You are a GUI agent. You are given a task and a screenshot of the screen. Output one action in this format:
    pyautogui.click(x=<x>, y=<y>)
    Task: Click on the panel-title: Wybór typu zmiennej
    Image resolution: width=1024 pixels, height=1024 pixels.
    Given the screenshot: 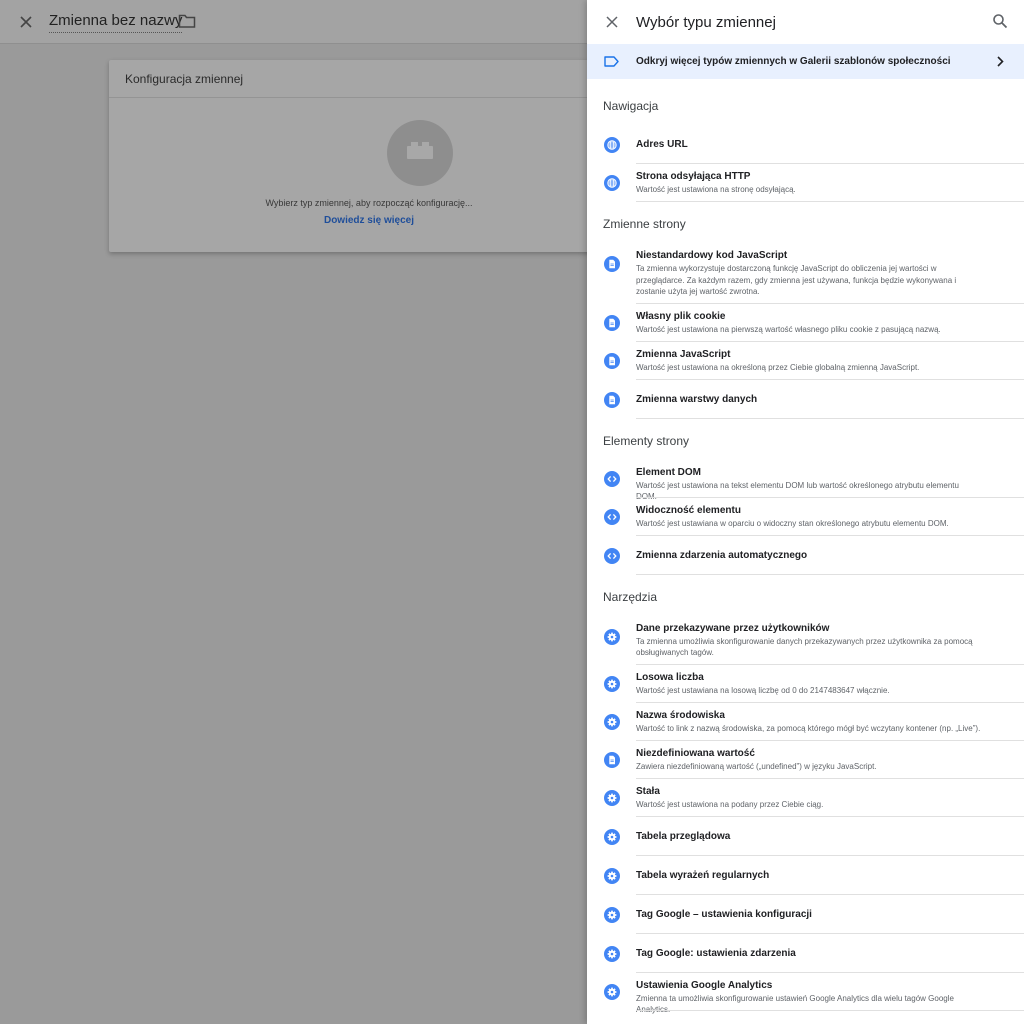 What is the action you would take?
    pyautogui.click(x=706, y=22)
    